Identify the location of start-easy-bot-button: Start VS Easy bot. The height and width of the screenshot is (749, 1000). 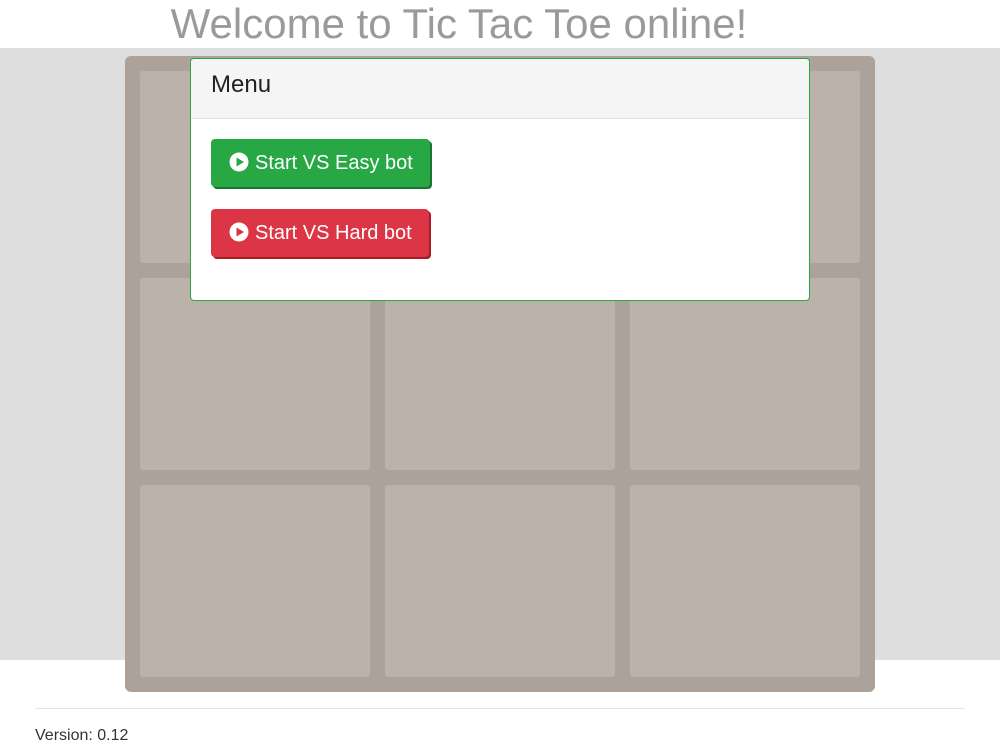
(320, 163).